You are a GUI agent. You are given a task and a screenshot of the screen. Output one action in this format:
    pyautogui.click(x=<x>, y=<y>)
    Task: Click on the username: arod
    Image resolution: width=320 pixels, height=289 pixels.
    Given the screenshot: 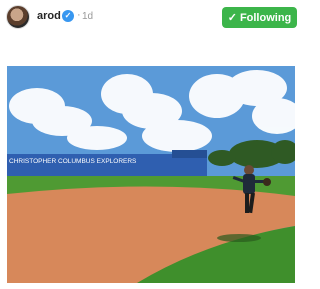 What is the action you would take?
    pyautogui.click(x=49, y=16)
    